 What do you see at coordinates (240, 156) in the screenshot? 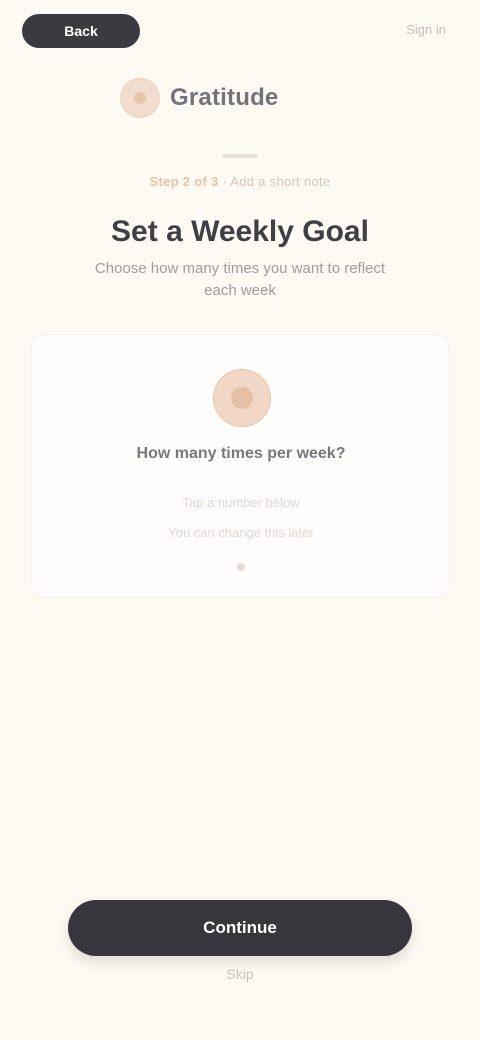
I see `divider` at bounding box center [240, 156].